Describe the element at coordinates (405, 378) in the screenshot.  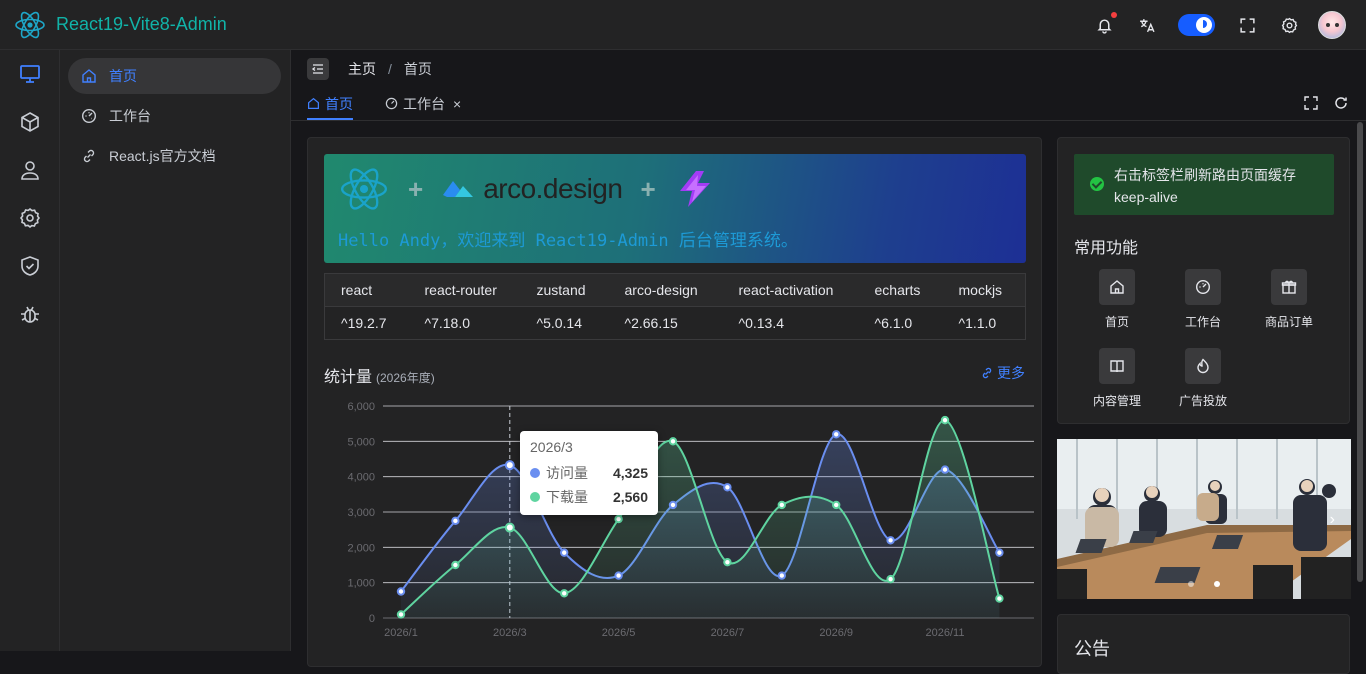
I see `stats-subtitle: (2026年度)` at that location.